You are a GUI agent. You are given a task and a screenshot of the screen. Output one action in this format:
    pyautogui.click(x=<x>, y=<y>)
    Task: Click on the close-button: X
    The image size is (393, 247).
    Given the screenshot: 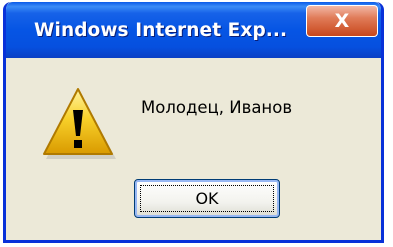 What is the action you would take?
    pyautogui.click(x=342, y=21)
    